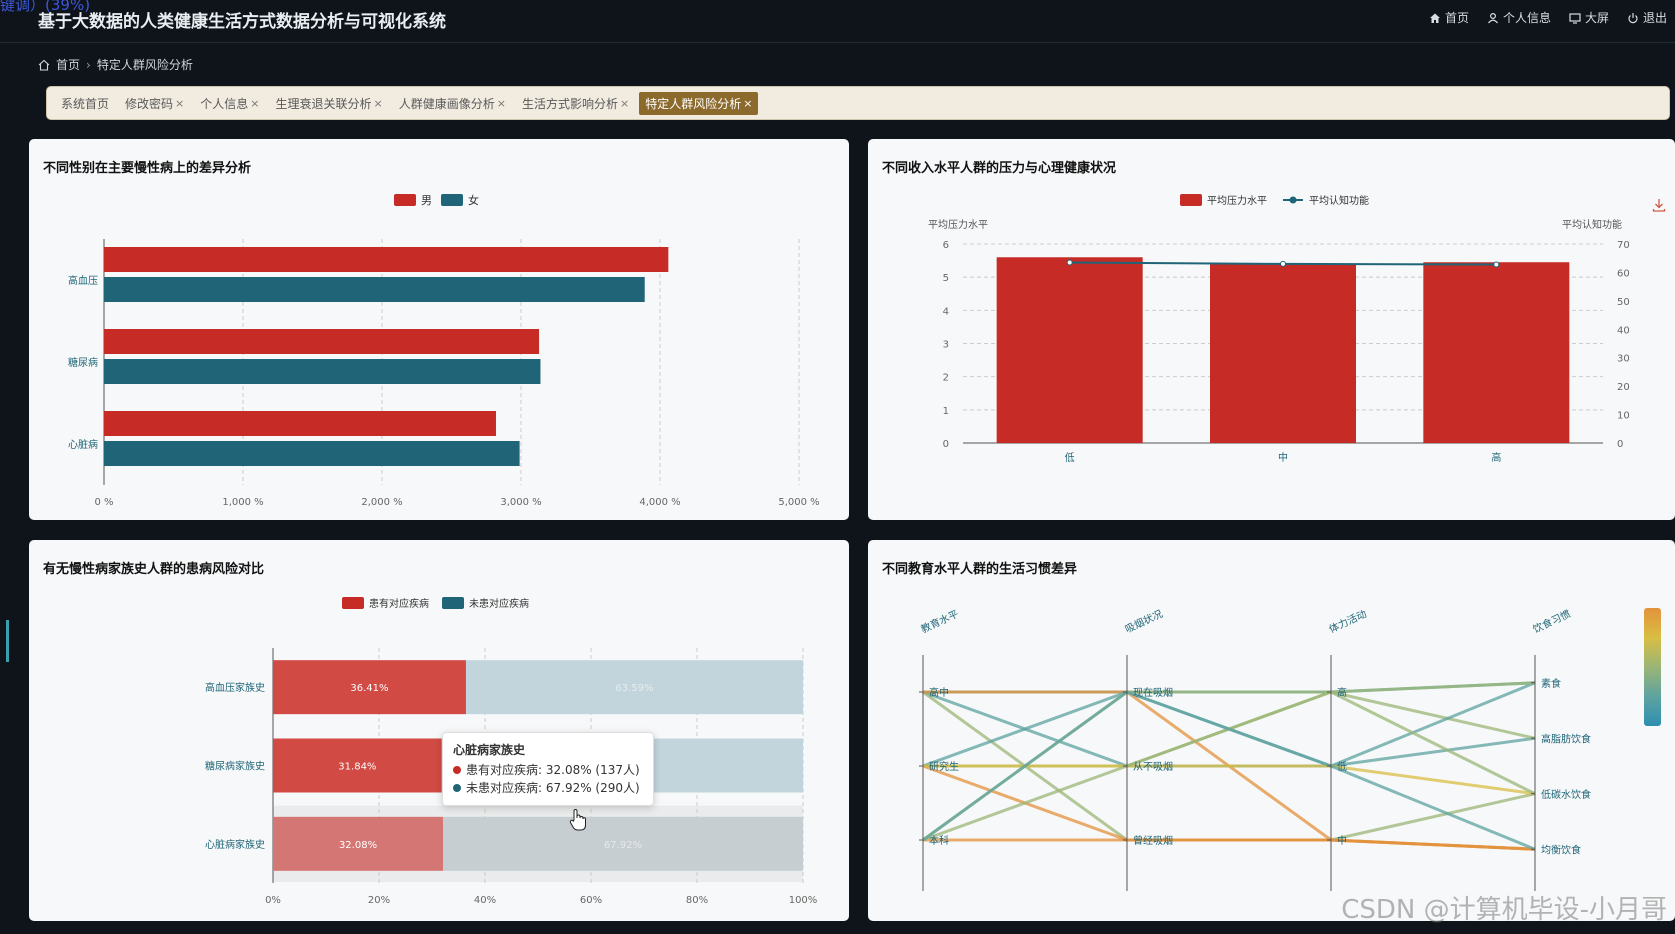 The image size is (1675, 934). Describe the element at coordinates (144, 65) in the screenshot. I see `breadcrumb-current: 特定人群风险分析` at that location.